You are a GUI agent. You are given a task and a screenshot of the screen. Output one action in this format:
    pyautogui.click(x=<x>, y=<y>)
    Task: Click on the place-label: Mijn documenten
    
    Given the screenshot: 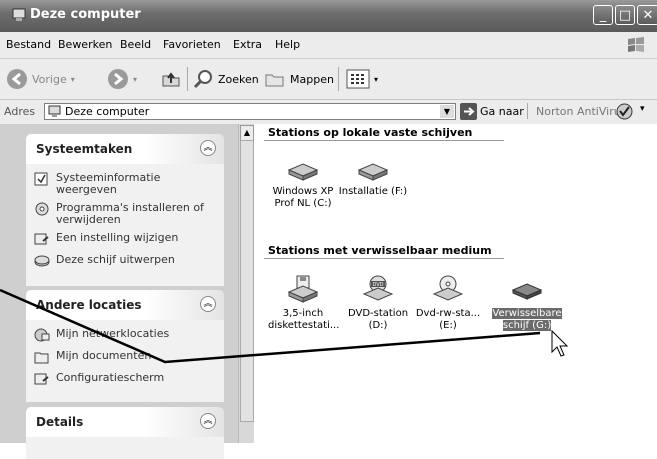 What is the action you would take?
    pyautogui.click(x=104, y=355)
    